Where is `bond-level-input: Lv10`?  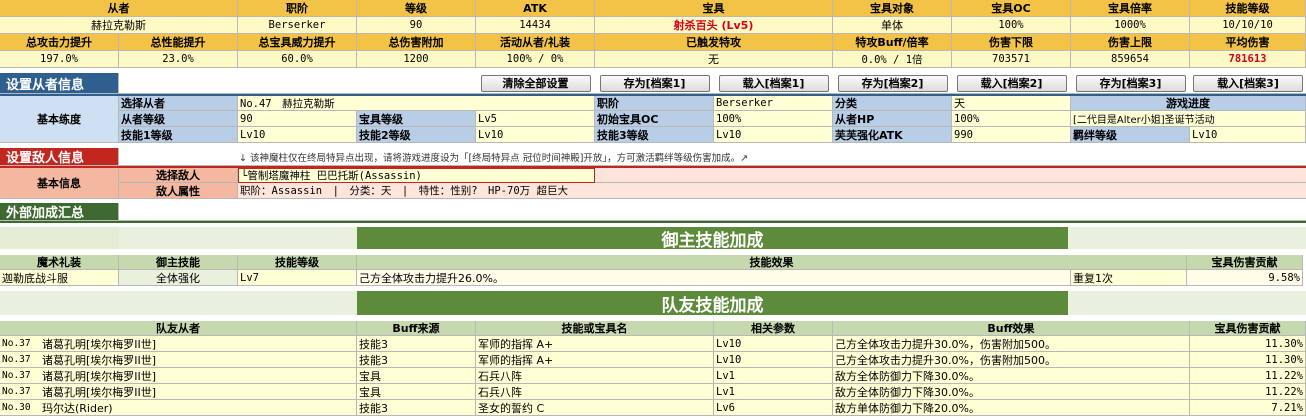 bond-level-input: Lv10 is located at coordinates (1248, 135).